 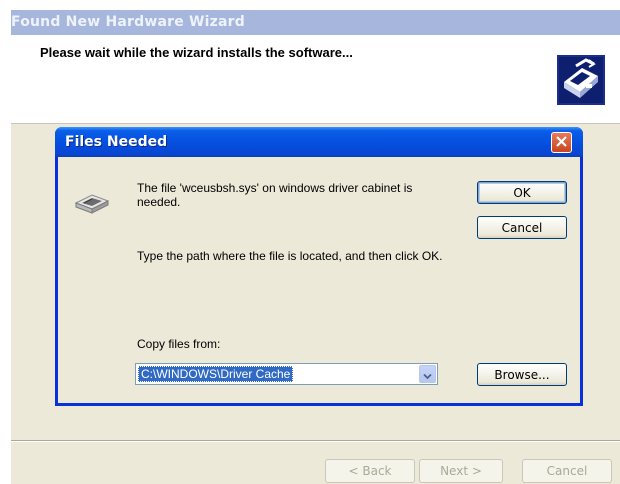 I want to click on close-icon, so click(x=561, y=142).